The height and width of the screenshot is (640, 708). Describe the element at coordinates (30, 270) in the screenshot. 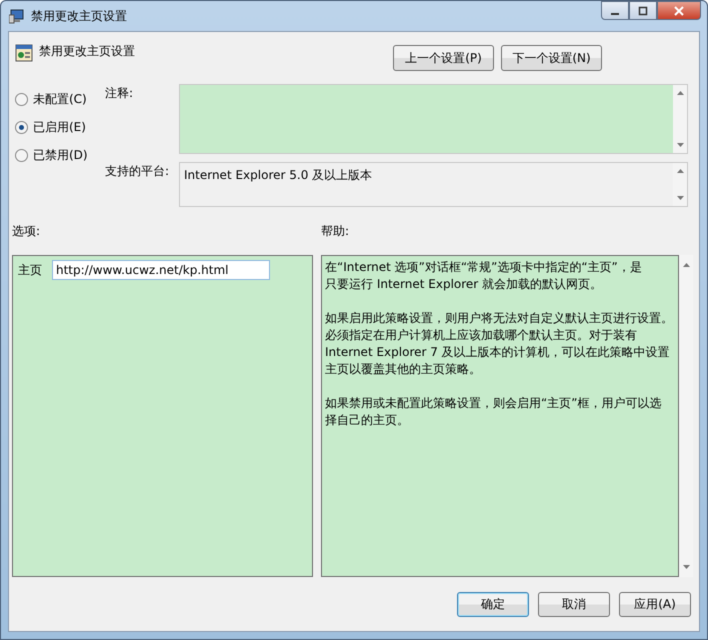

I see `field-label: 主页` at that location.